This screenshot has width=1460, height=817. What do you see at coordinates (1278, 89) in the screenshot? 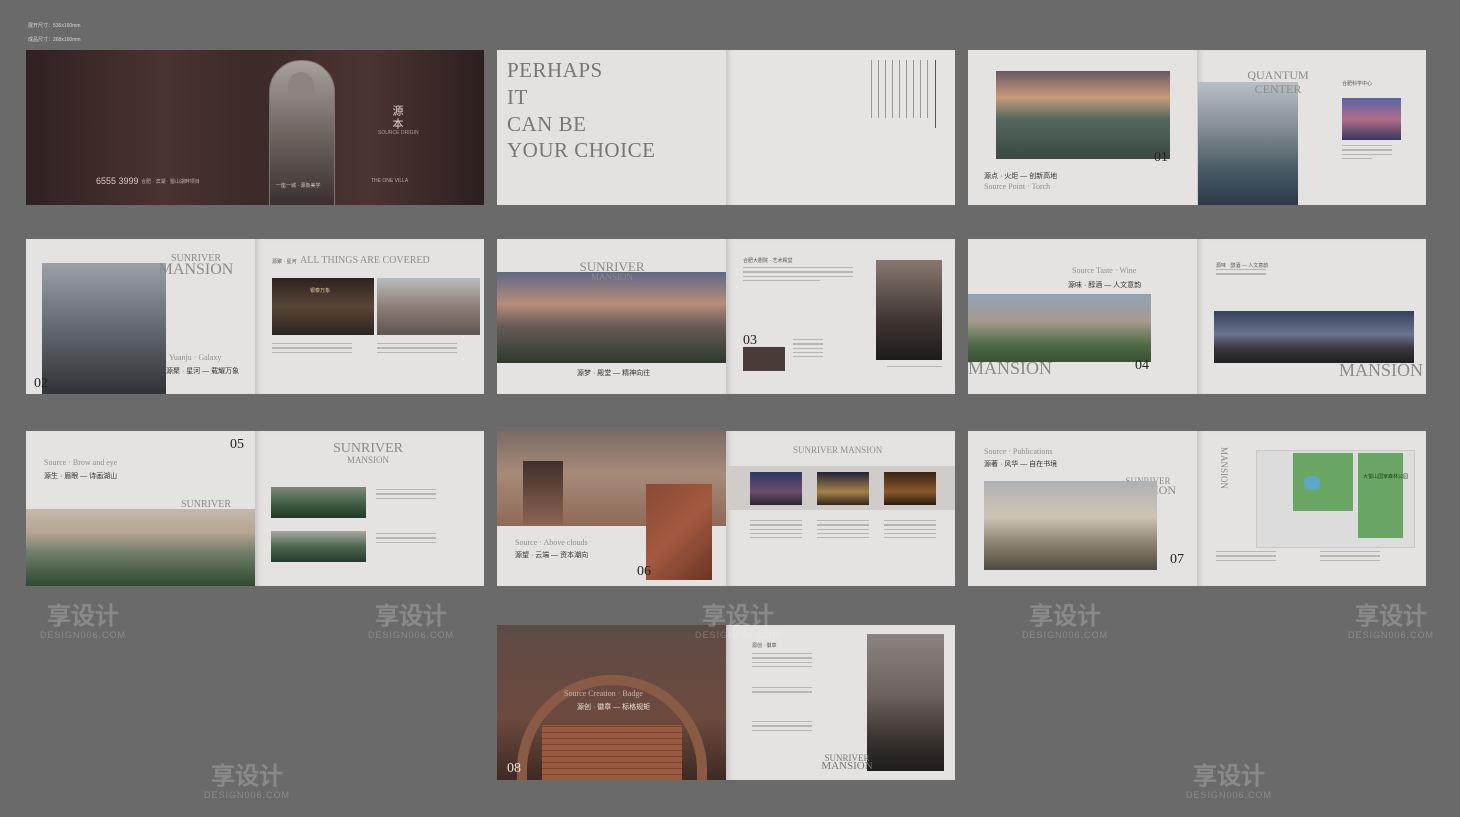
I see `quantum-title-2: CENTER` at bounding box center [1278, 89].